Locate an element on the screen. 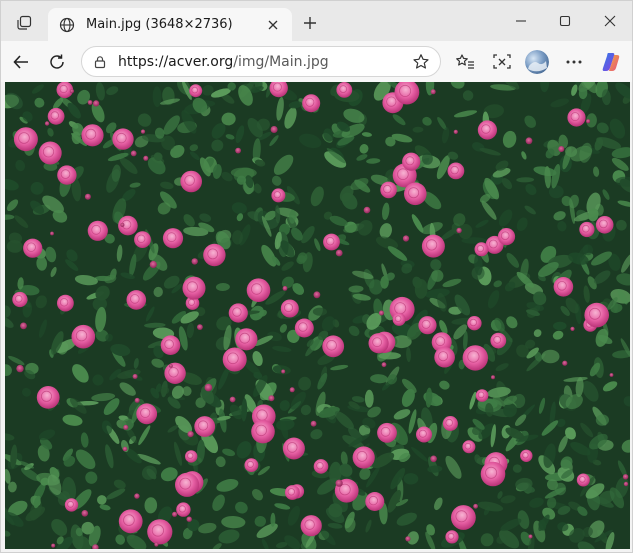 Image resolution: width=633 pixels, height=553 pixels. copilot-button is located at coordinates (611, 62).